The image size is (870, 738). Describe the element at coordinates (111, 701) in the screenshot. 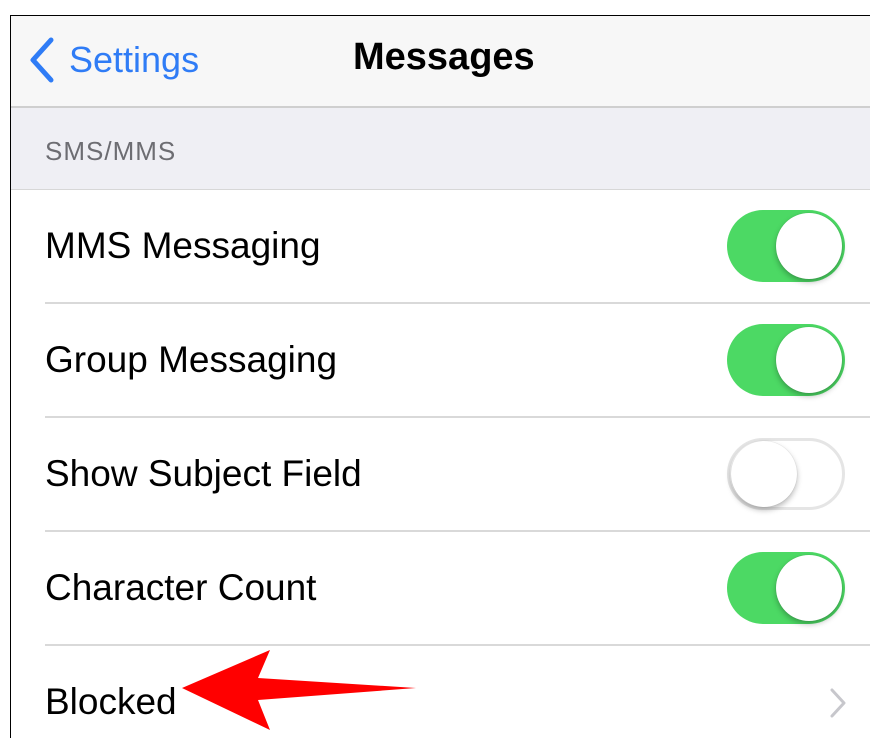

I see `row-label: Blocked` at that location.